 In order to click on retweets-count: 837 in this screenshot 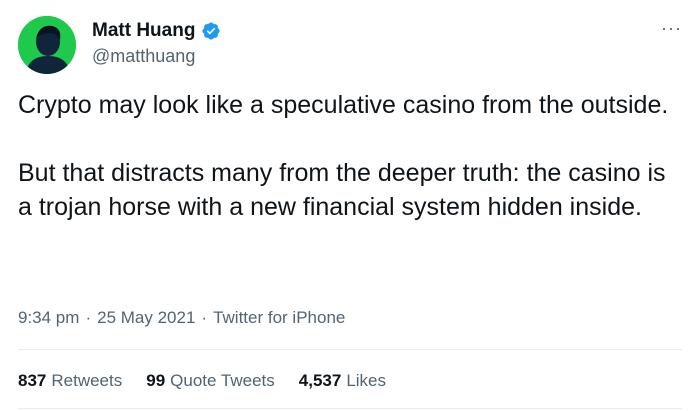, I will do `click(32, 380)`.